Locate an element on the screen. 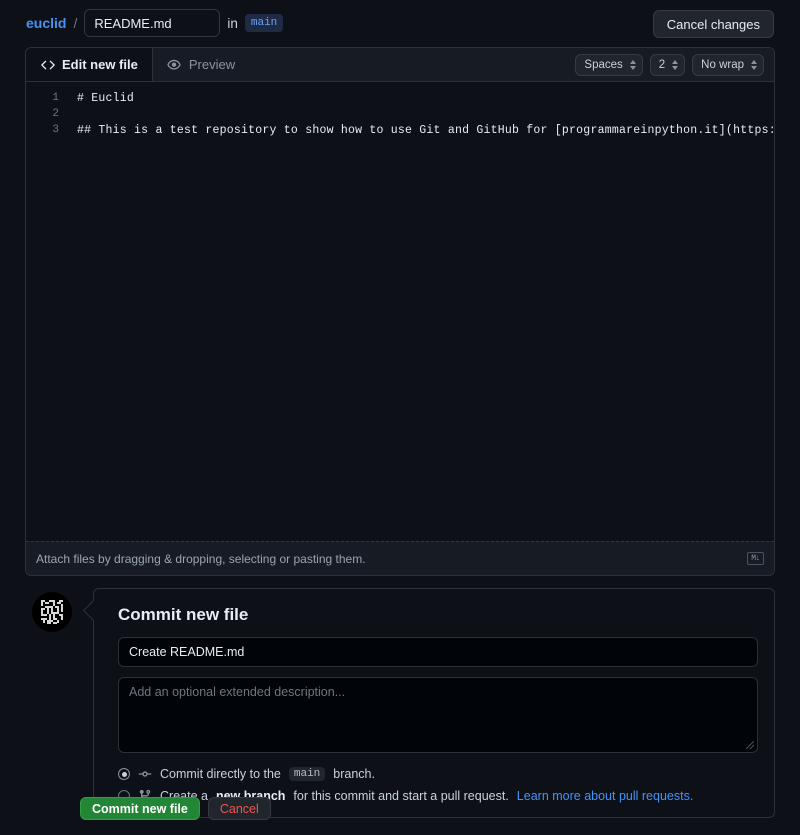 The height and width of the screenshot is (835, 800). in-label: in is located at coordinates (232, 23).